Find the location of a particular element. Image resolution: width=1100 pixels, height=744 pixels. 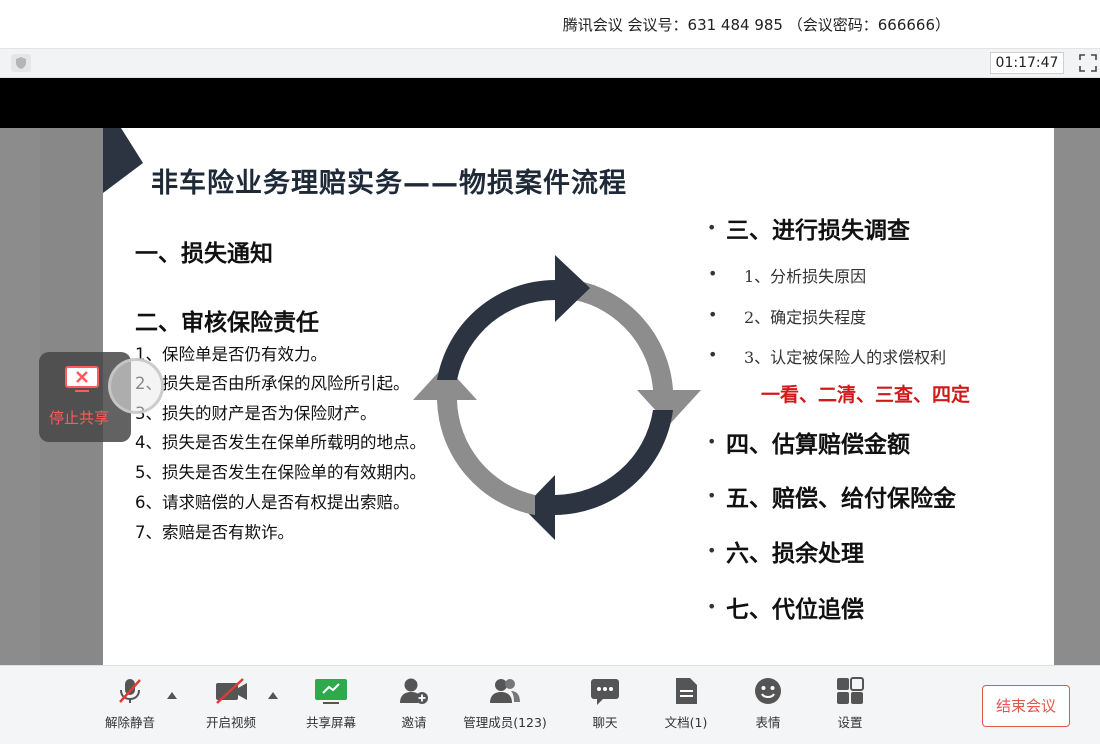

settings-grid-icon is located at coordinates (850, 690).